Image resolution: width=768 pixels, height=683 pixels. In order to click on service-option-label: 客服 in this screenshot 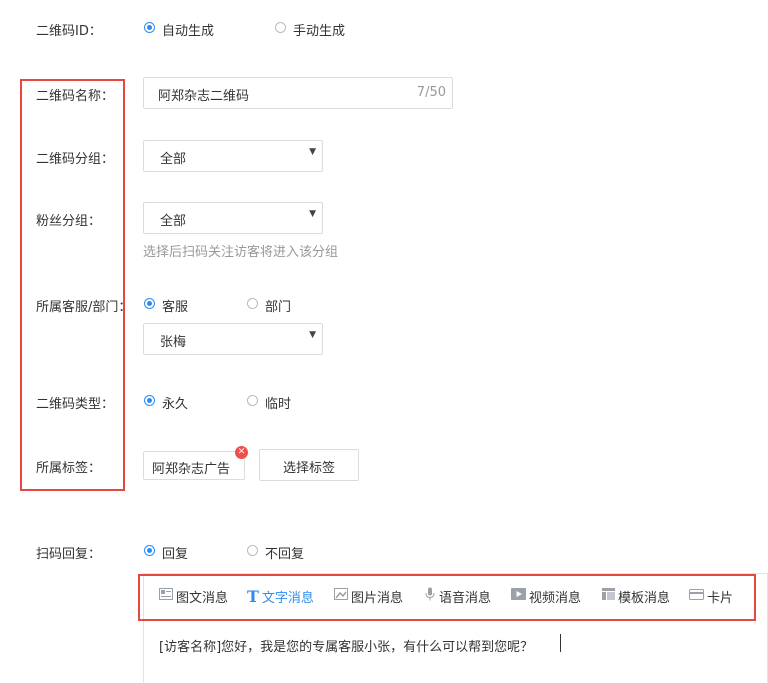, I will do `click(175, 307)`.